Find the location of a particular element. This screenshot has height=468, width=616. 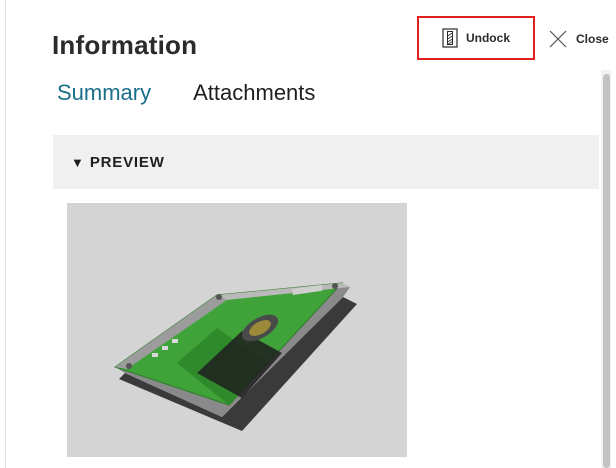

close-label: Close is located at coordinates (592, 39).